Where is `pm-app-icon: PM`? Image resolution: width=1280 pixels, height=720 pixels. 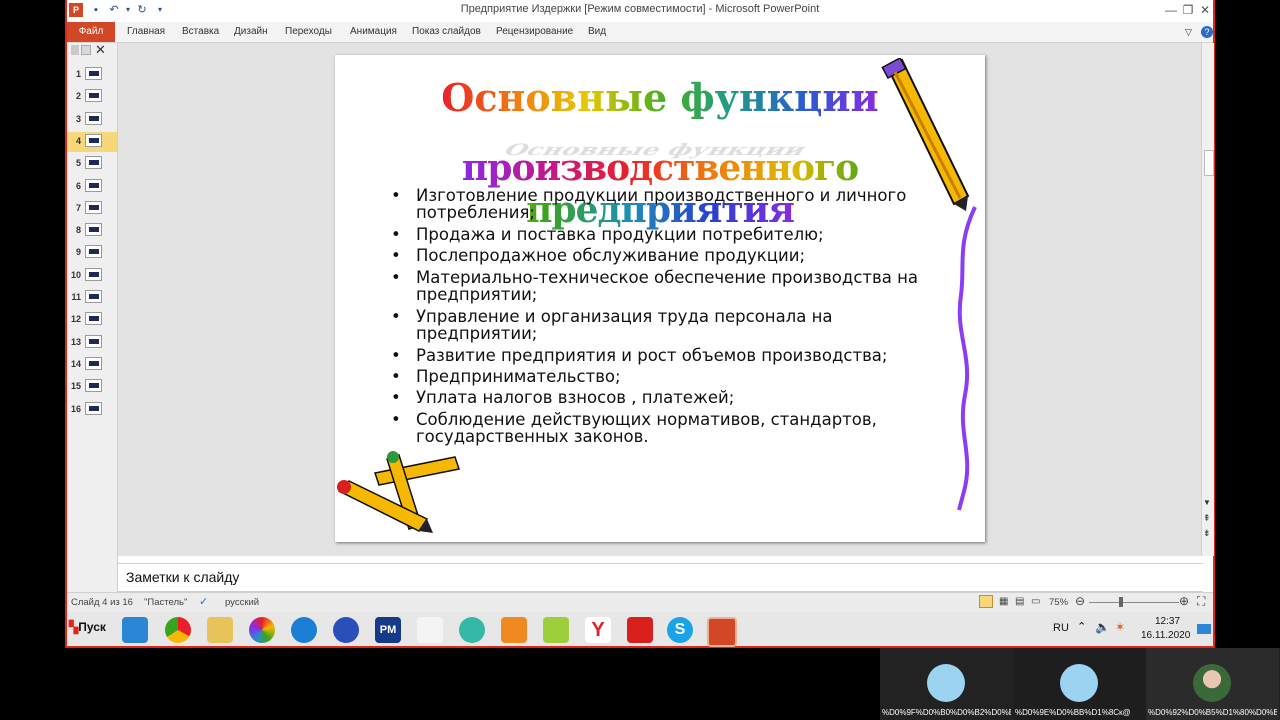
pm-app-icon: PM is located at coordinates (388, 630).